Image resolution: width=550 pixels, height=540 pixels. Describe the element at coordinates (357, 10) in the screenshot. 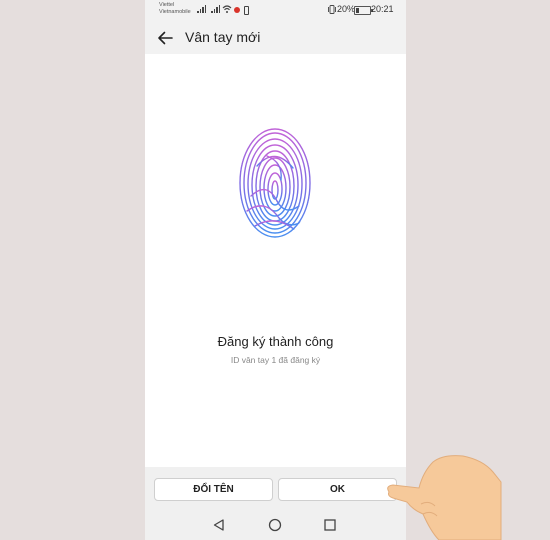

I see `battery-fill` at that location.